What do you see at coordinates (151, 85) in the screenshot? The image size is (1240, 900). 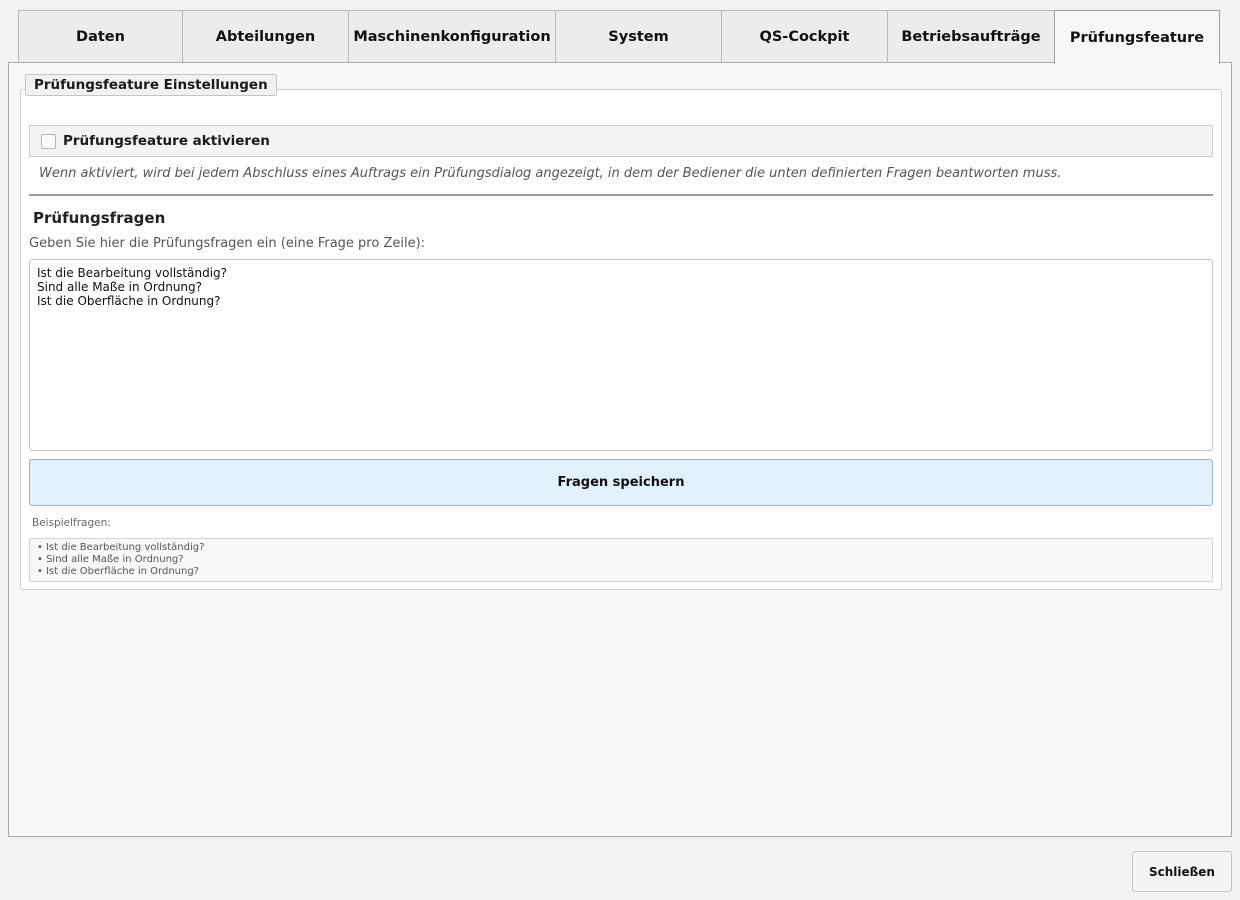 I see `settings-group-title: Prüfungsfeature Einstellungen` at bounding box center [151, 85].